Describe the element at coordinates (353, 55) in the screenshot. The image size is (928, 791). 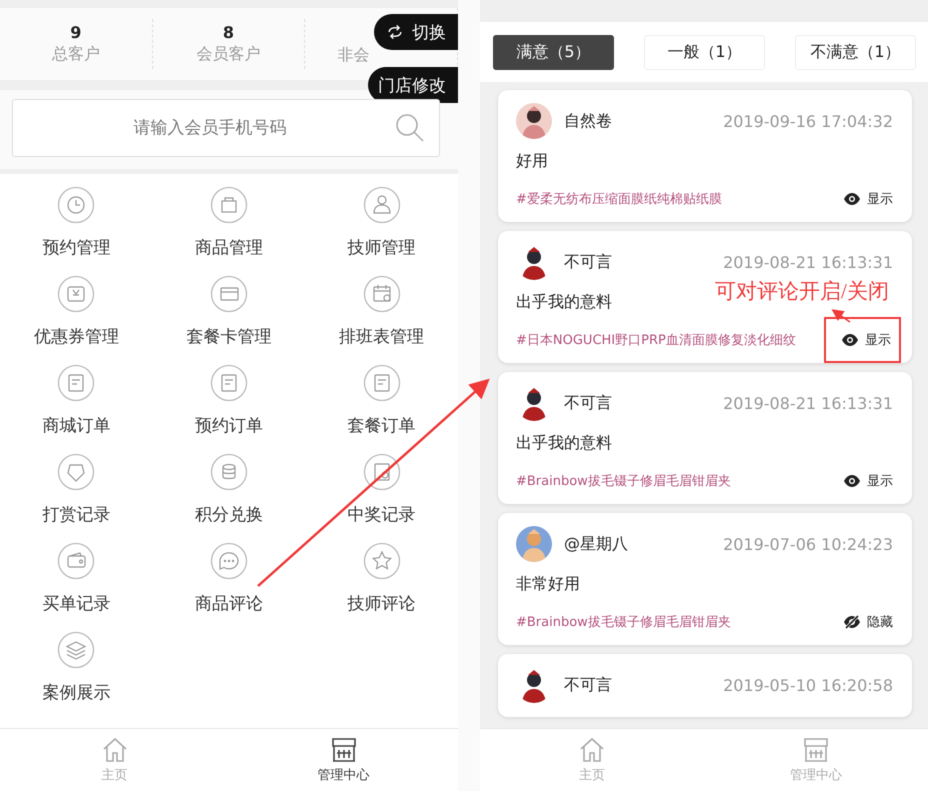
I see `stat-label: 非会` at that location.